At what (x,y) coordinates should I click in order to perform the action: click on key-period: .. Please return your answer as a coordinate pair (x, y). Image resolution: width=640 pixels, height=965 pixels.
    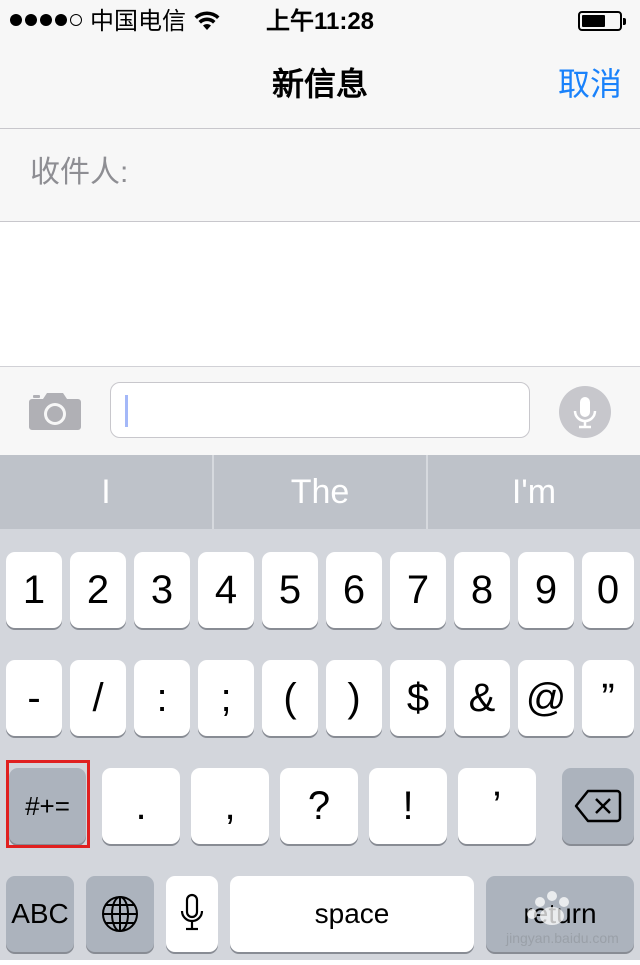
    Looking at the image, I should click on (141, 806).